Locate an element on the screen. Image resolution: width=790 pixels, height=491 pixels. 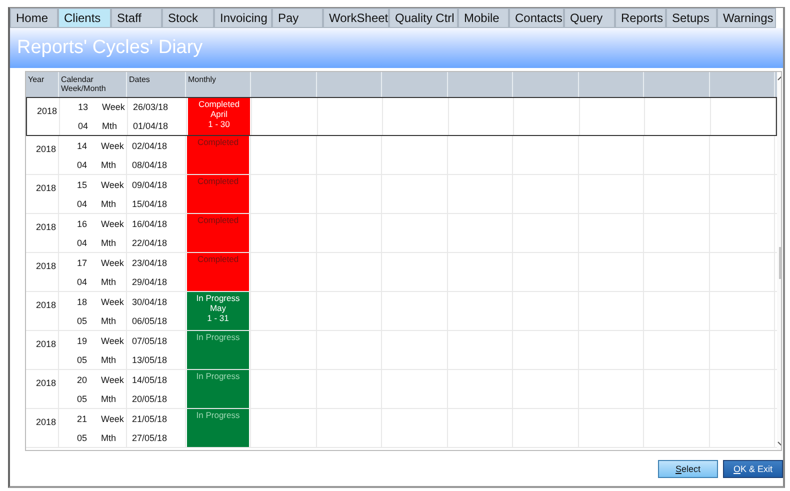
end-date: 29/04/18 is located at coordinates (150, 281).